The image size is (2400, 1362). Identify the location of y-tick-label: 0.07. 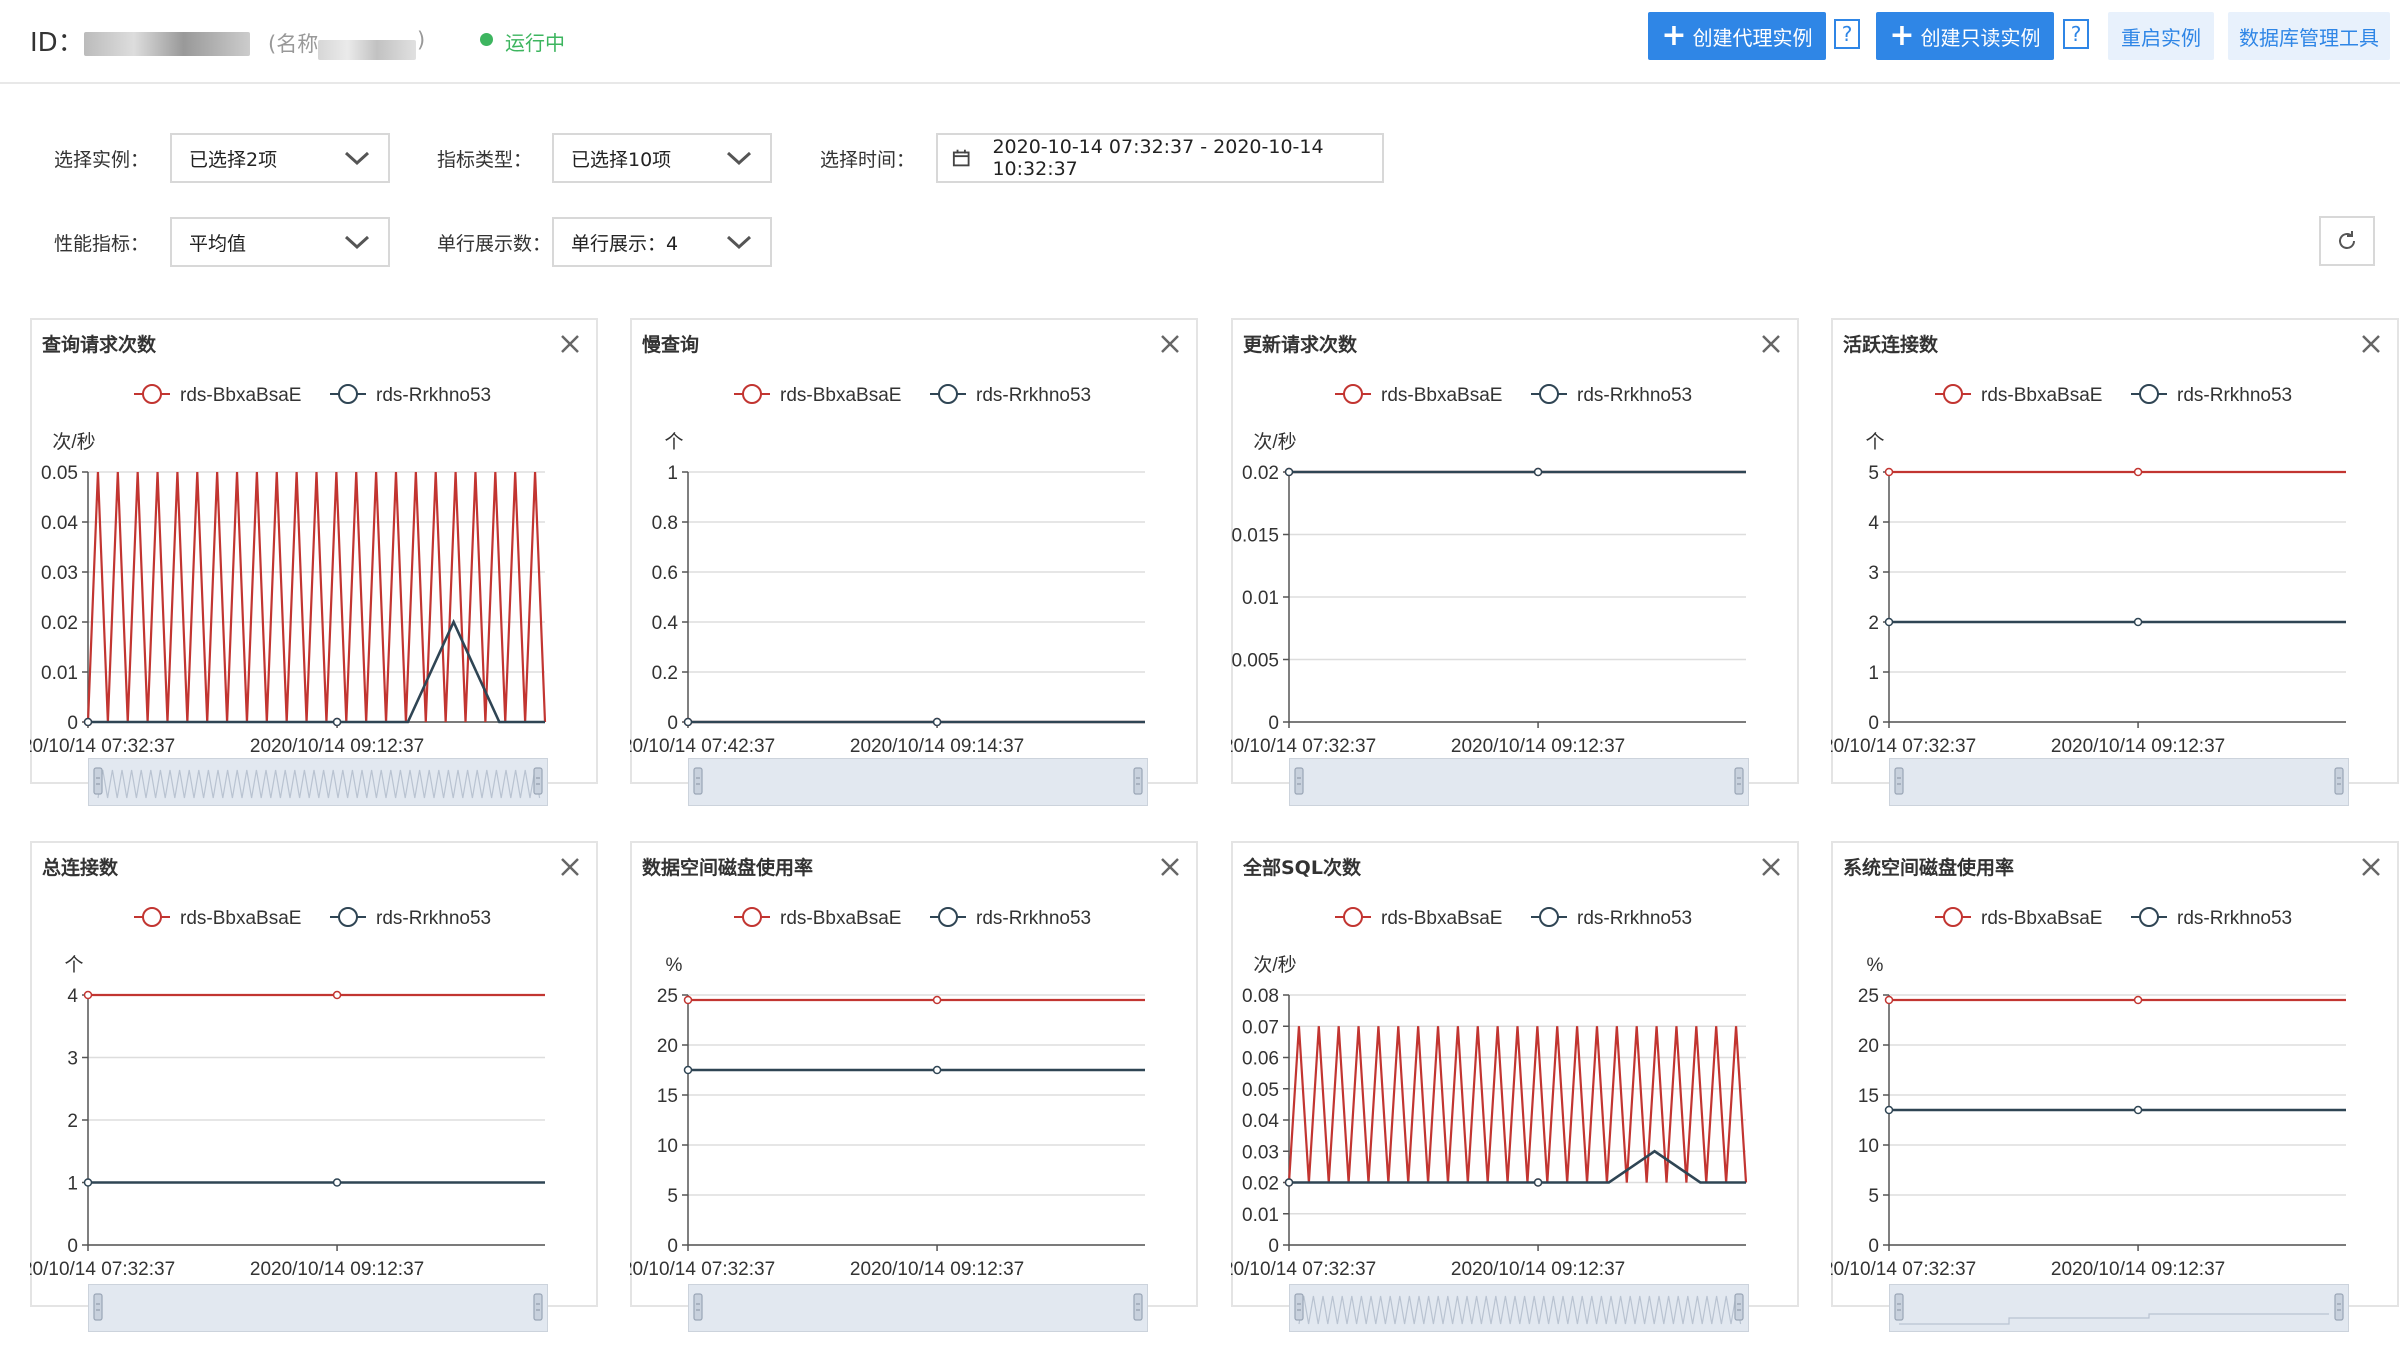
(1260, 1027).